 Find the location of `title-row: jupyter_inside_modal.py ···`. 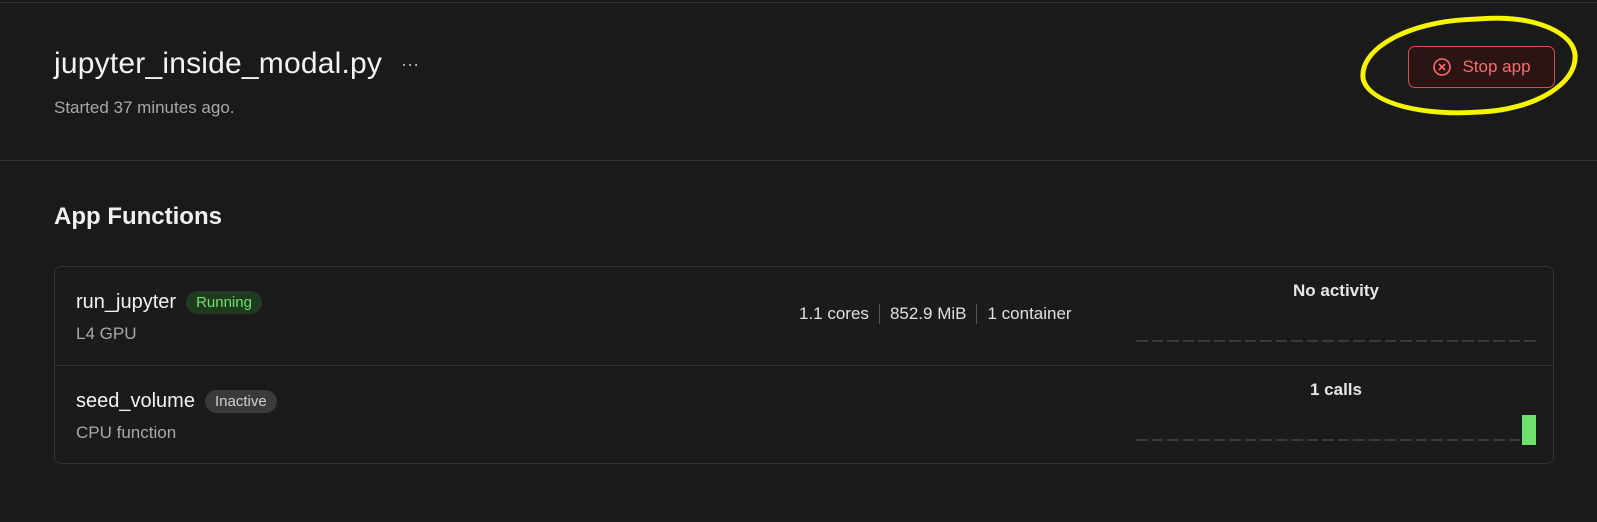

title-row: jupyter_inside_modal.py ··· is located at coordinates (237, 64).